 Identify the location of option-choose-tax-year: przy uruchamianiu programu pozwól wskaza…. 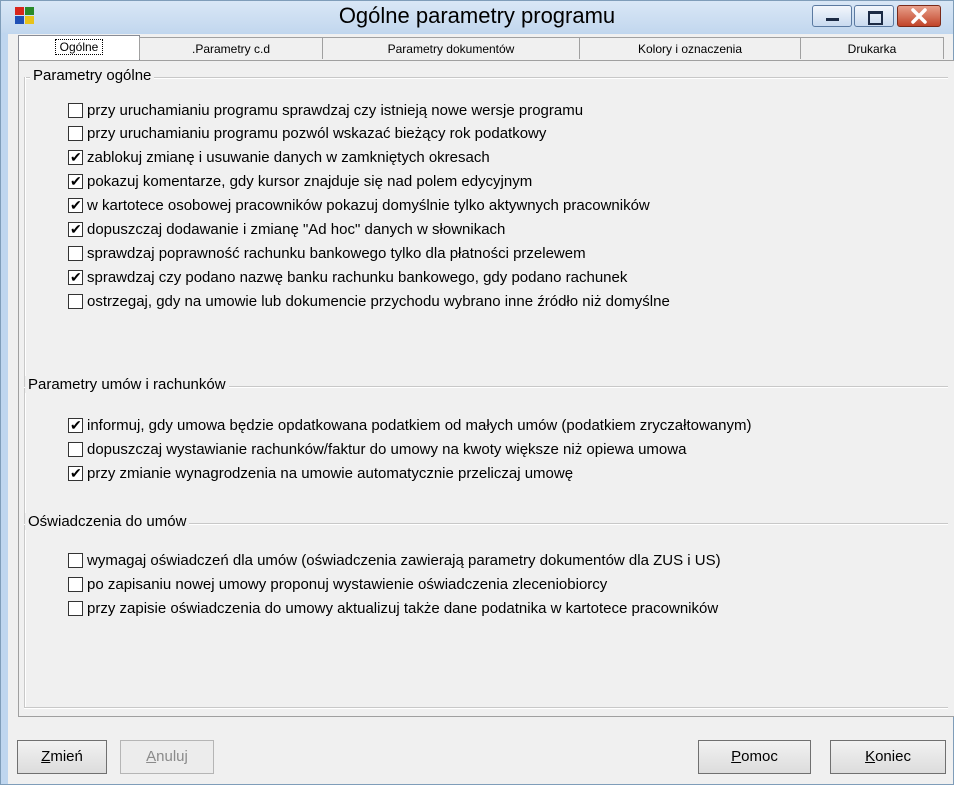
(307, 133).